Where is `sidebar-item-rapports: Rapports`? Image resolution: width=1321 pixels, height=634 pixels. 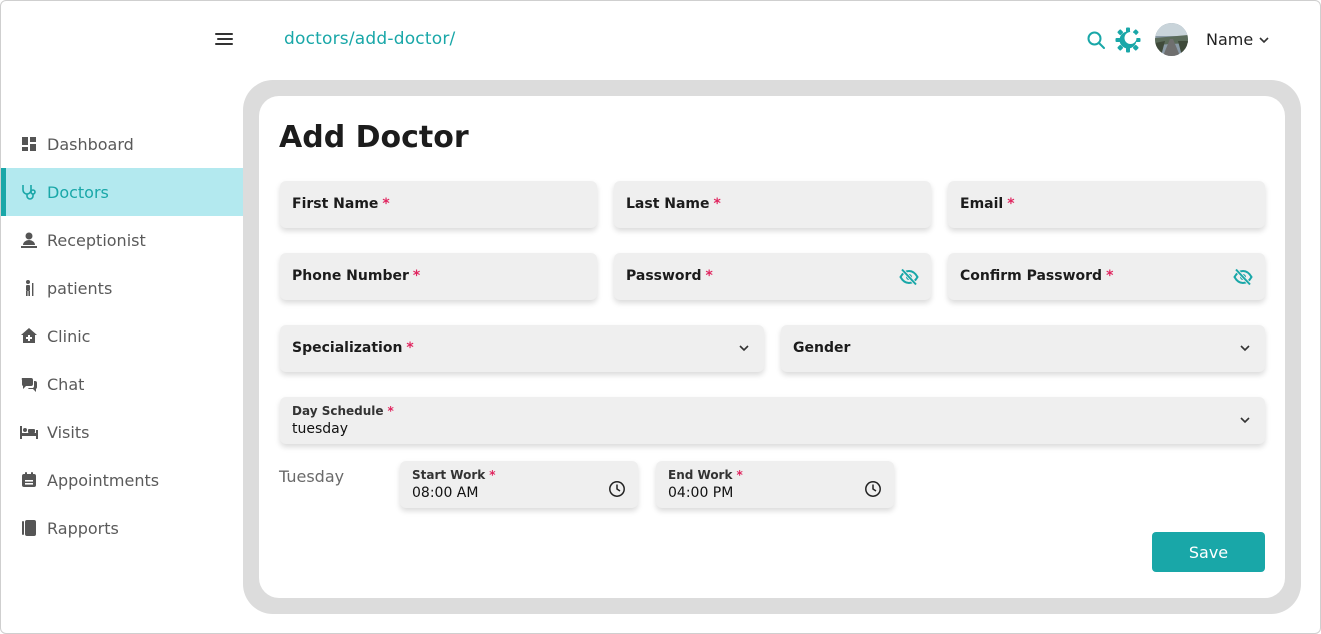 sidebar-item-rapports: Rapports is located at coordinates (122, 528).